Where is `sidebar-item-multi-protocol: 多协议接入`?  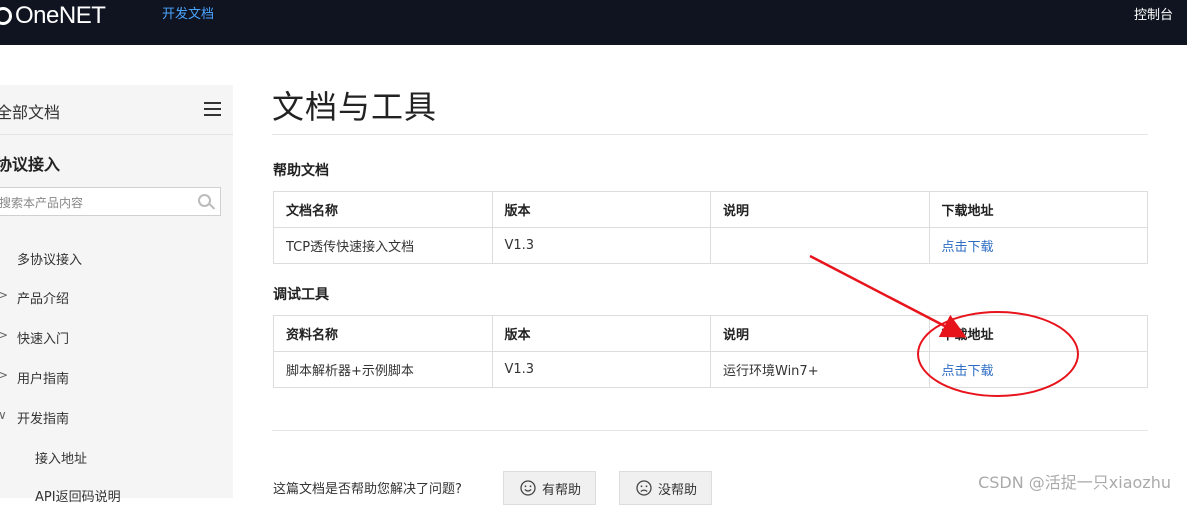
sidebar-item-multi-protocol: 多协议接入 is located at coordinates (49, 258).